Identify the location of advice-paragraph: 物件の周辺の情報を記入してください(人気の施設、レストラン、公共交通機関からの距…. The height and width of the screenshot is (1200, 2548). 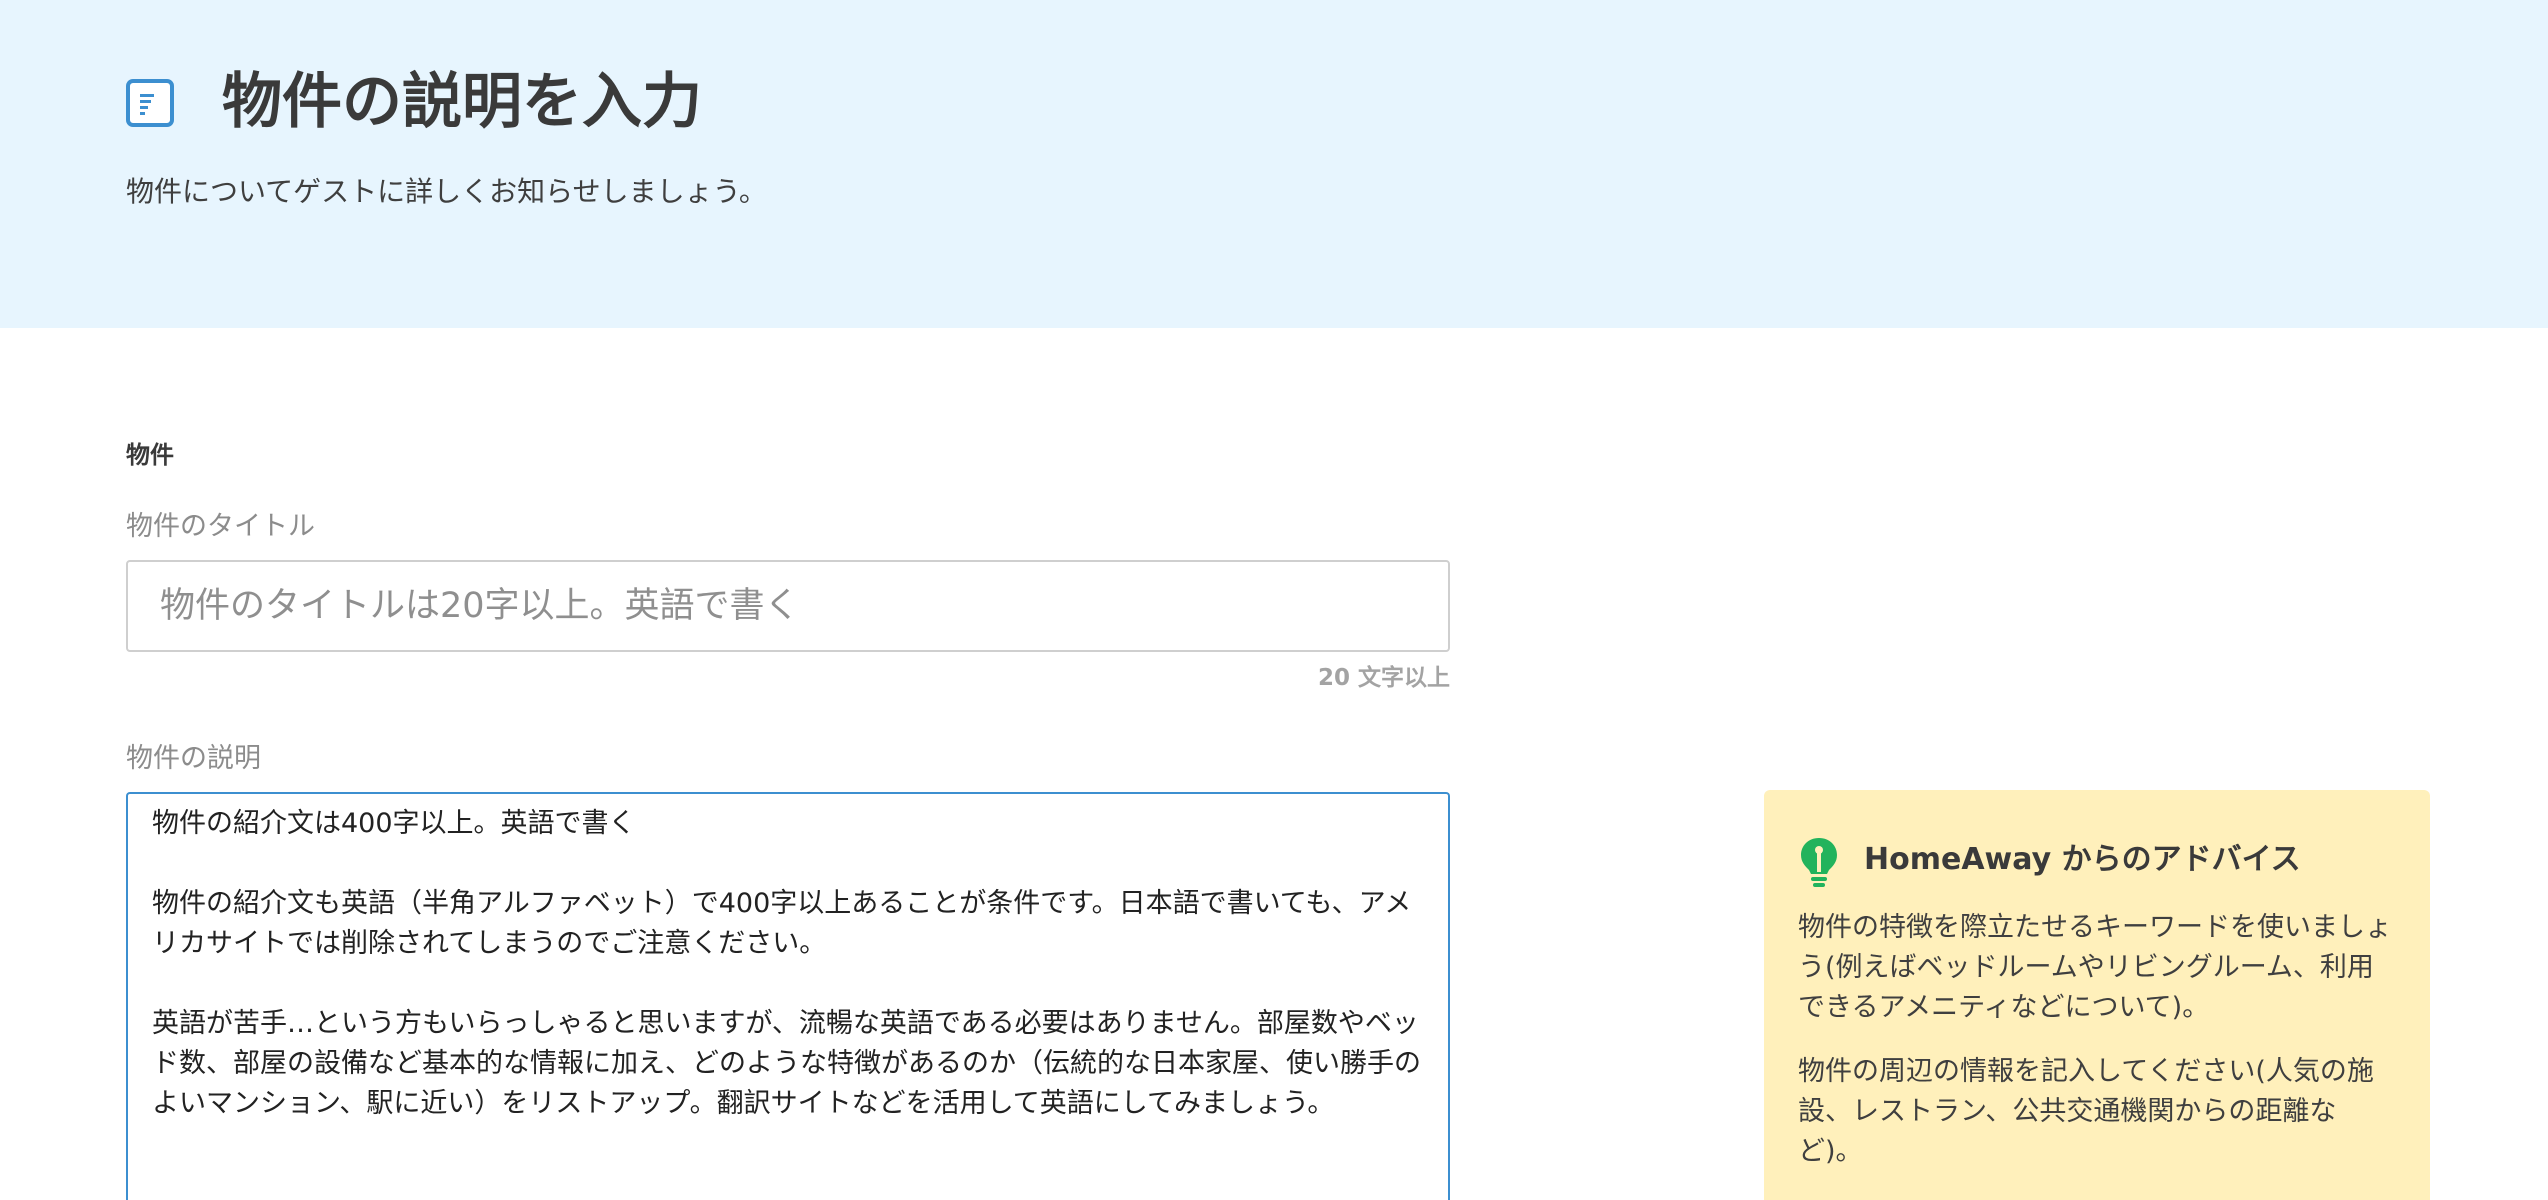
(2086, 1111).